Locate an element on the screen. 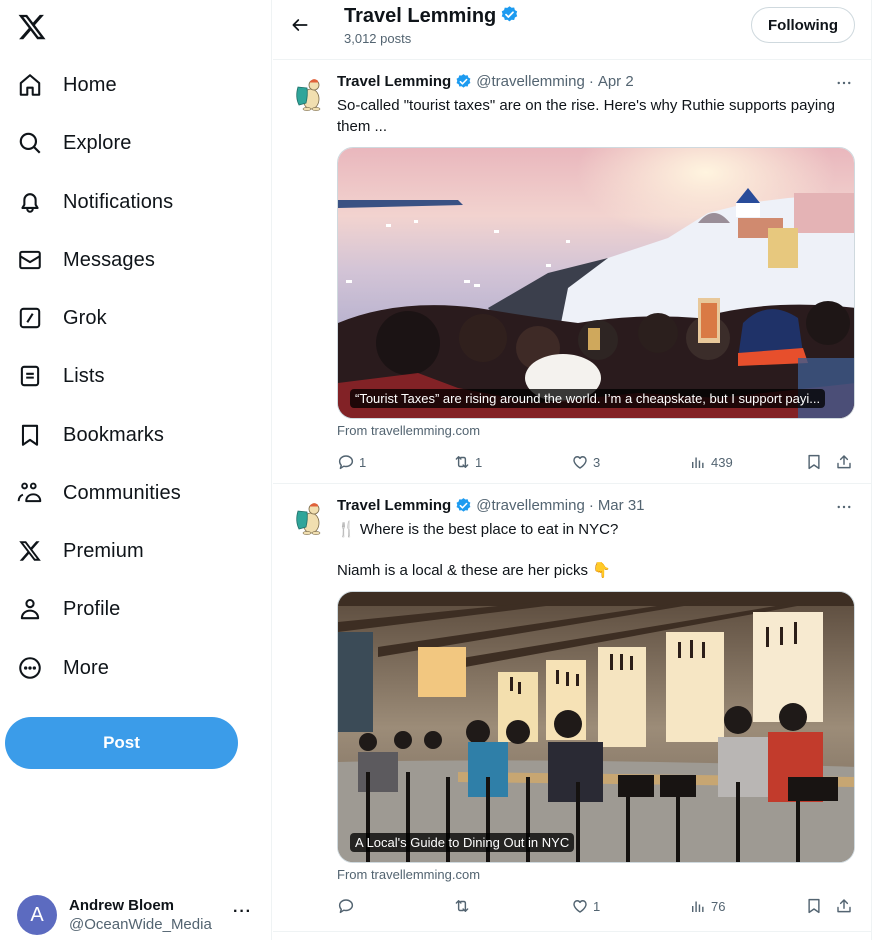 This screenshot has width=890, height=940. nav-premium: Premium is located at coordinates (80, 551).